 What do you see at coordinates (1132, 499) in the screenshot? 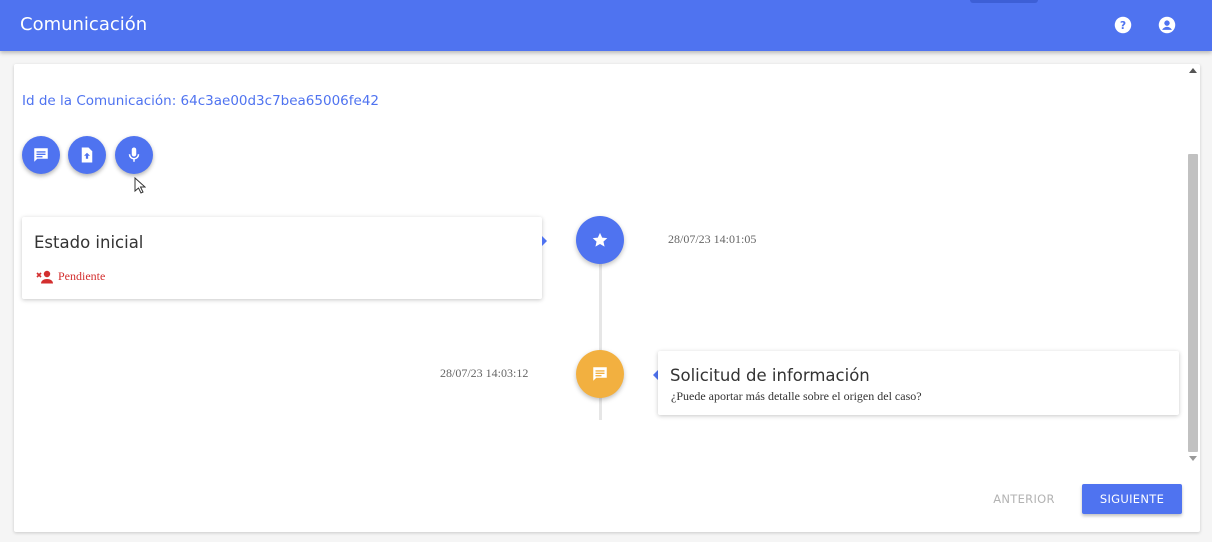
I see `next-button: SIGUIENTE` at bounding box center [1132, 499].